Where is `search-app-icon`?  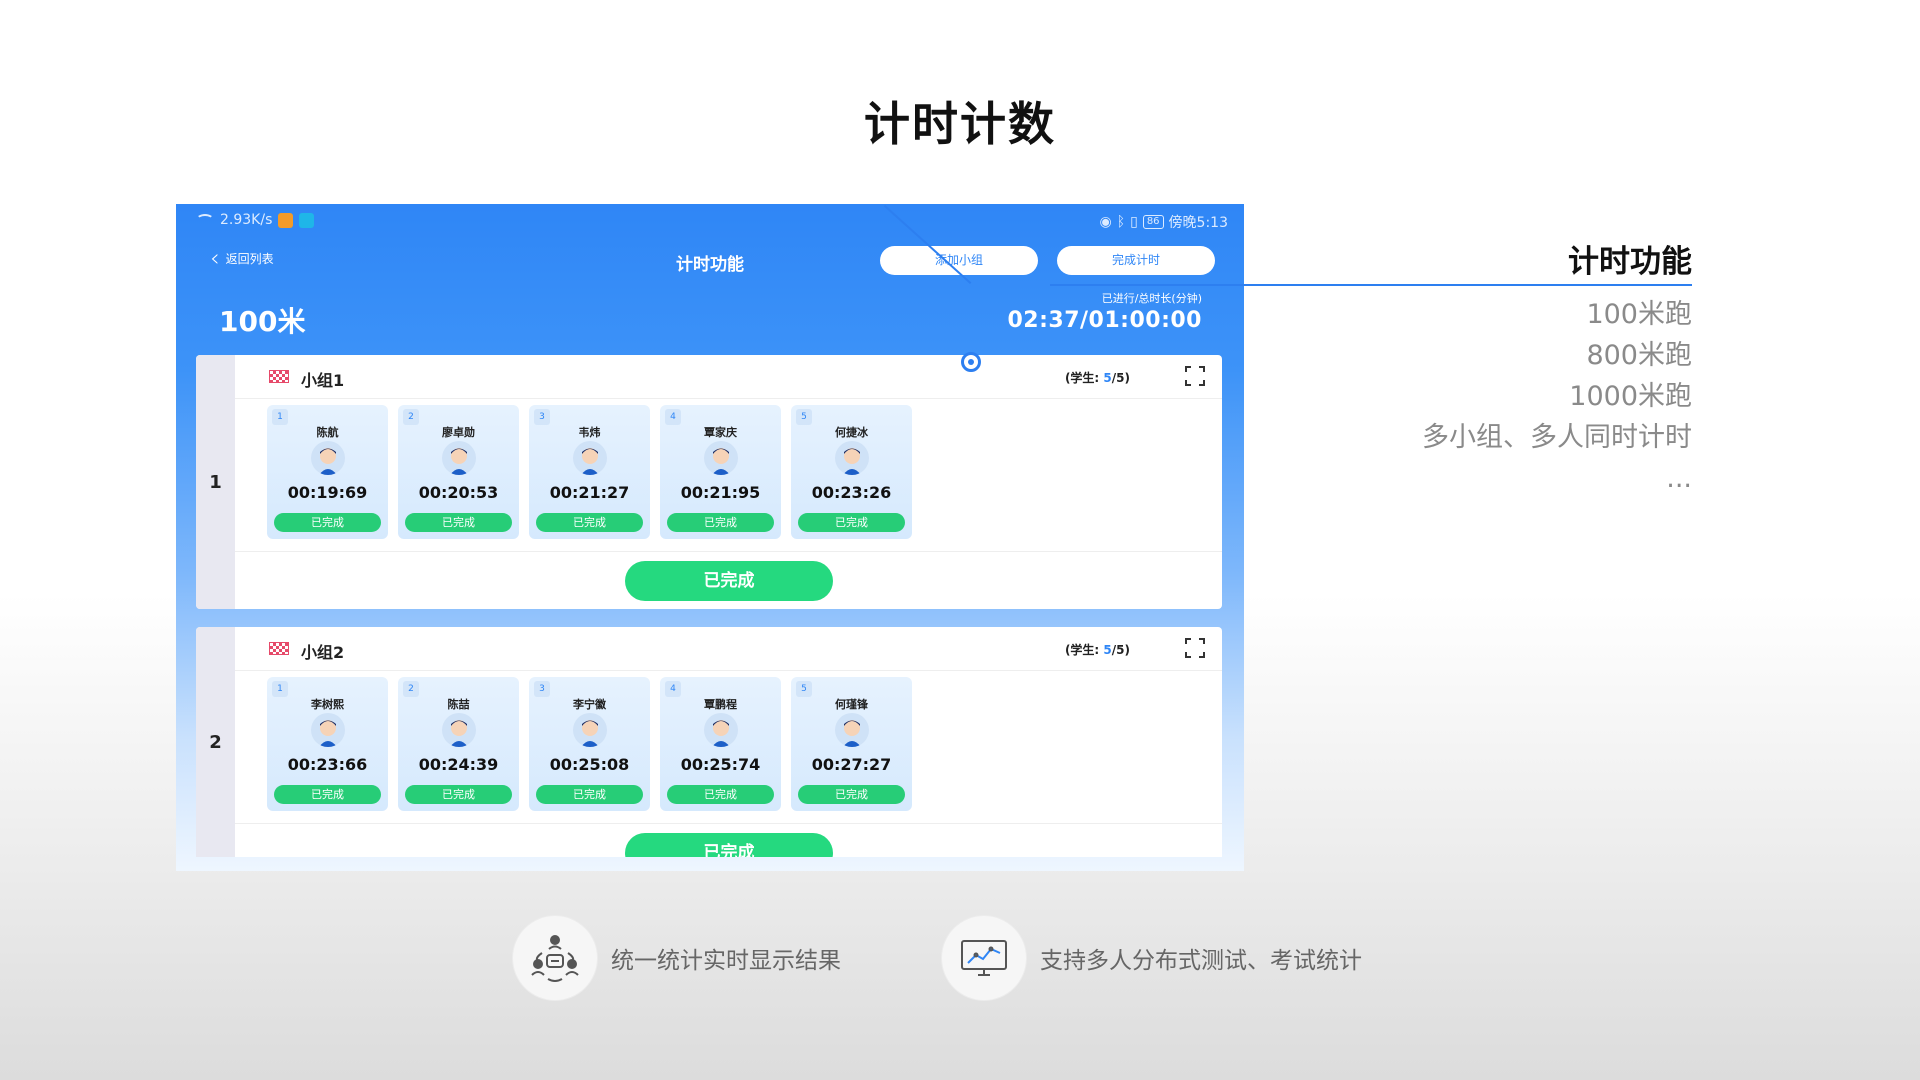 search-app-icon is located at coordinates (307, 220).